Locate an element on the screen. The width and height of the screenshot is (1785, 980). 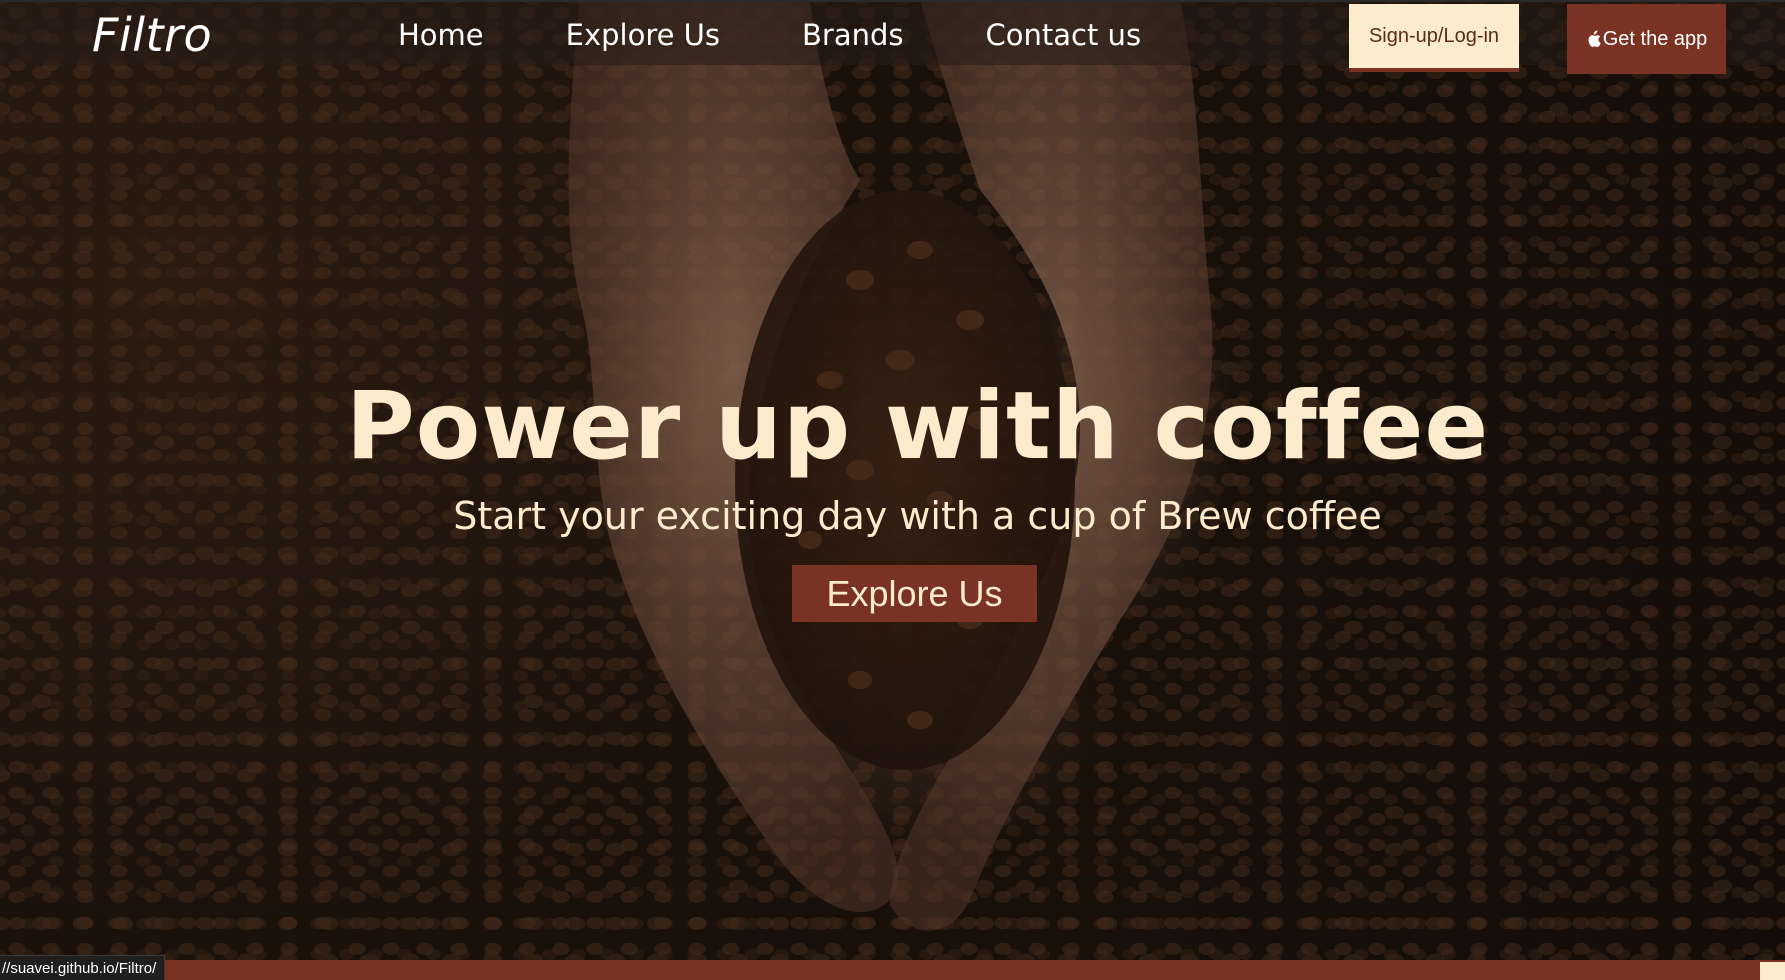
bottom-accent-bar is located at coordinates (892, 970).